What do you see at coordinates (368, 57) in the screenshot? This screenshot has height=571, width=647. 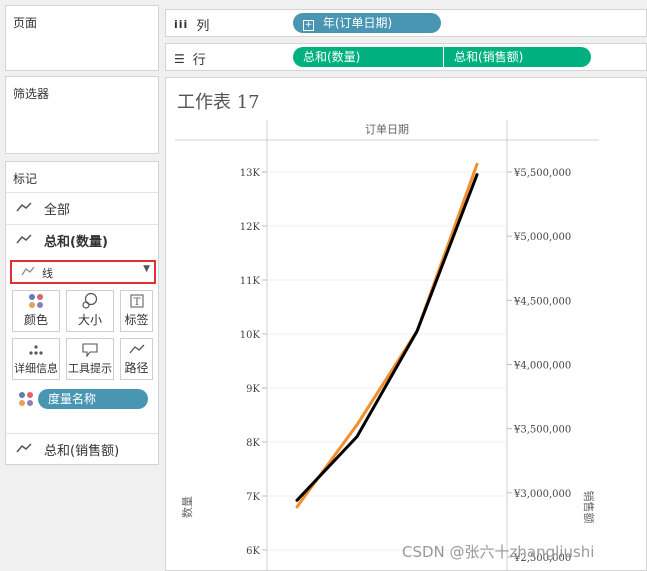 I see `row-pill-quantity: 总和(数量)` at bounding box center [368, 57].